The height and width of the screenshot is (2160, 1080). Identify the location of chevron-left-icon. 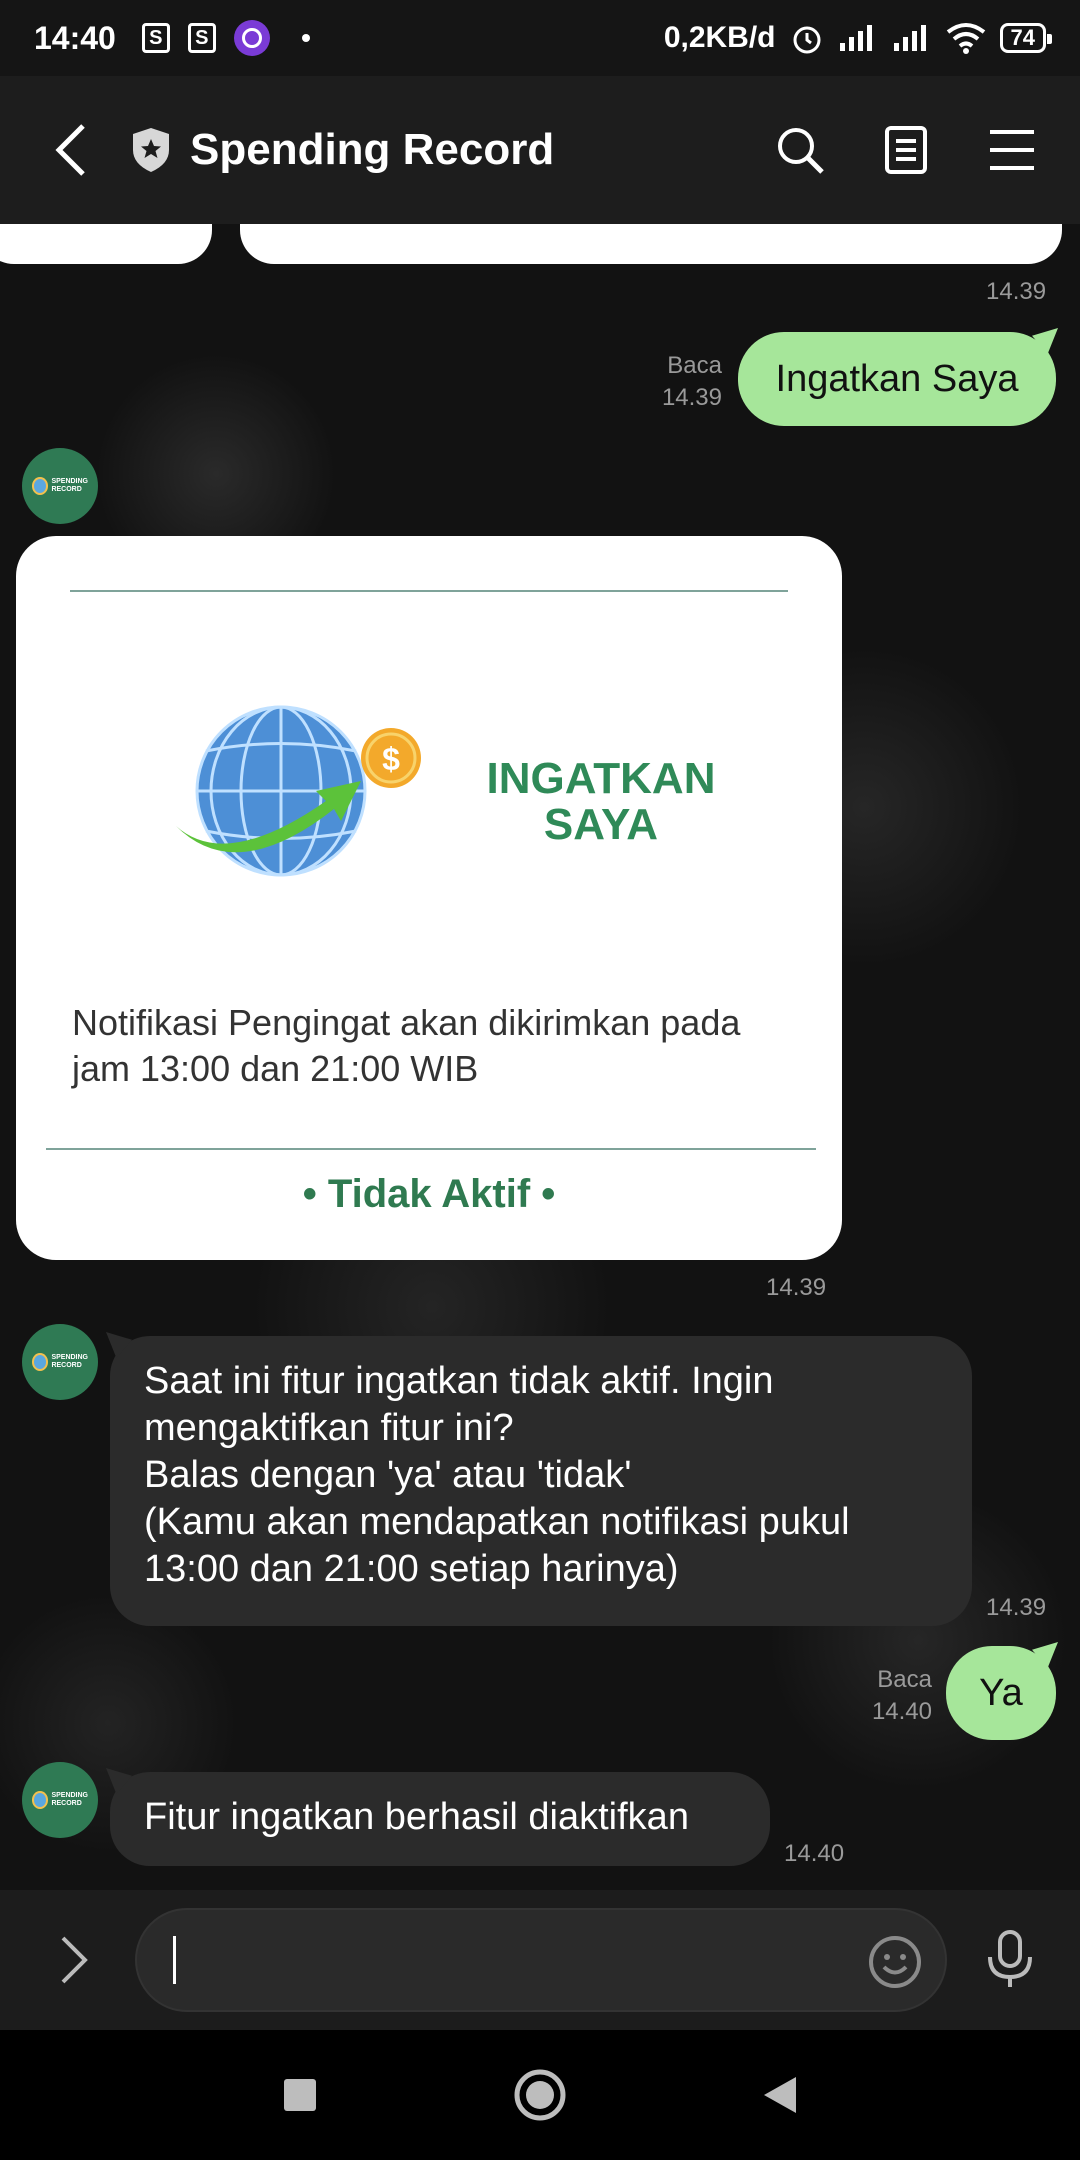
(70, 150).